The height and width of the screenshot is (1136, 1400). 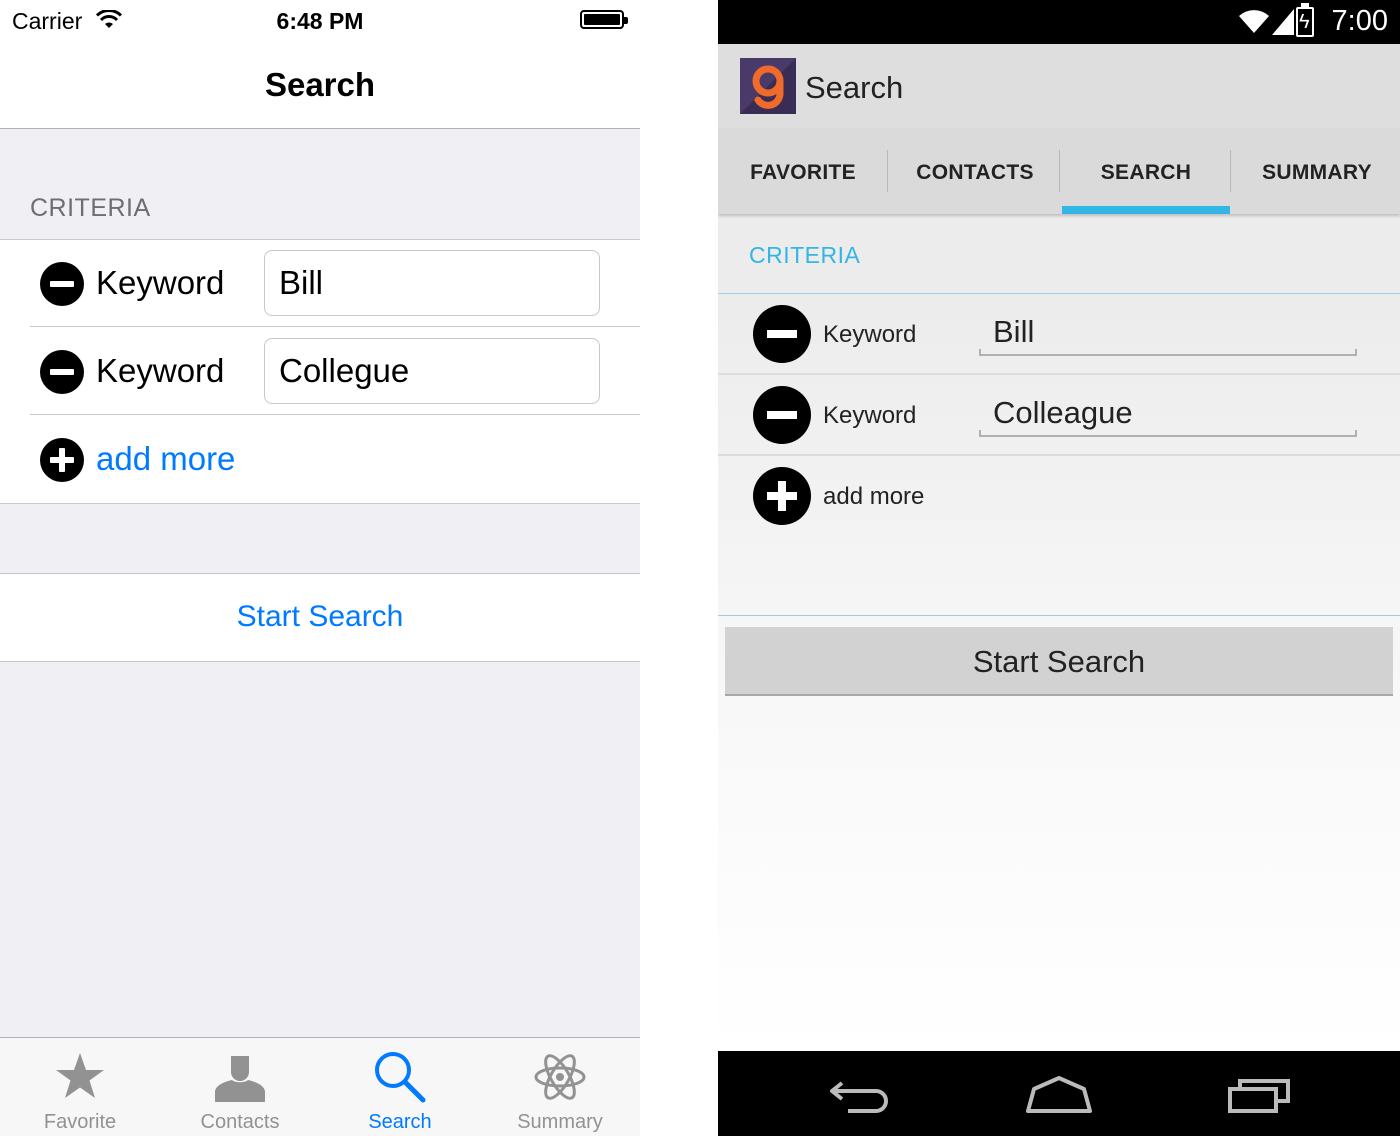 What do you see at coordinates (80, 1122) in the screenshot?
I see `tab-label: Favorite` at bounding box center [80, 1122].